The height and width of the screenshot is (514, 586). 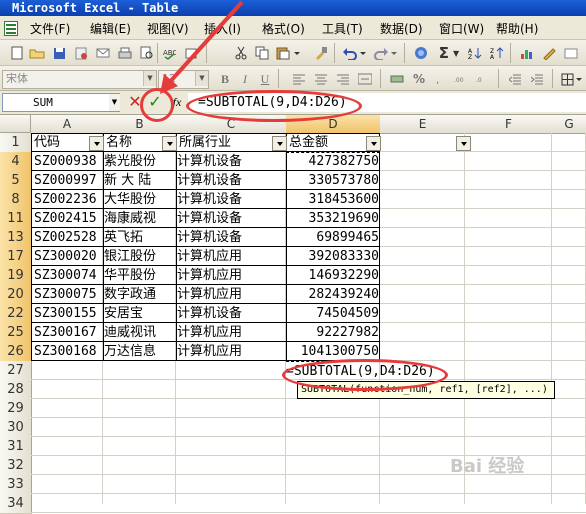 What do you see at coordinates (16, 447) in the screenshot?
I see `row-header: 31` at bounding box center [16, 447].